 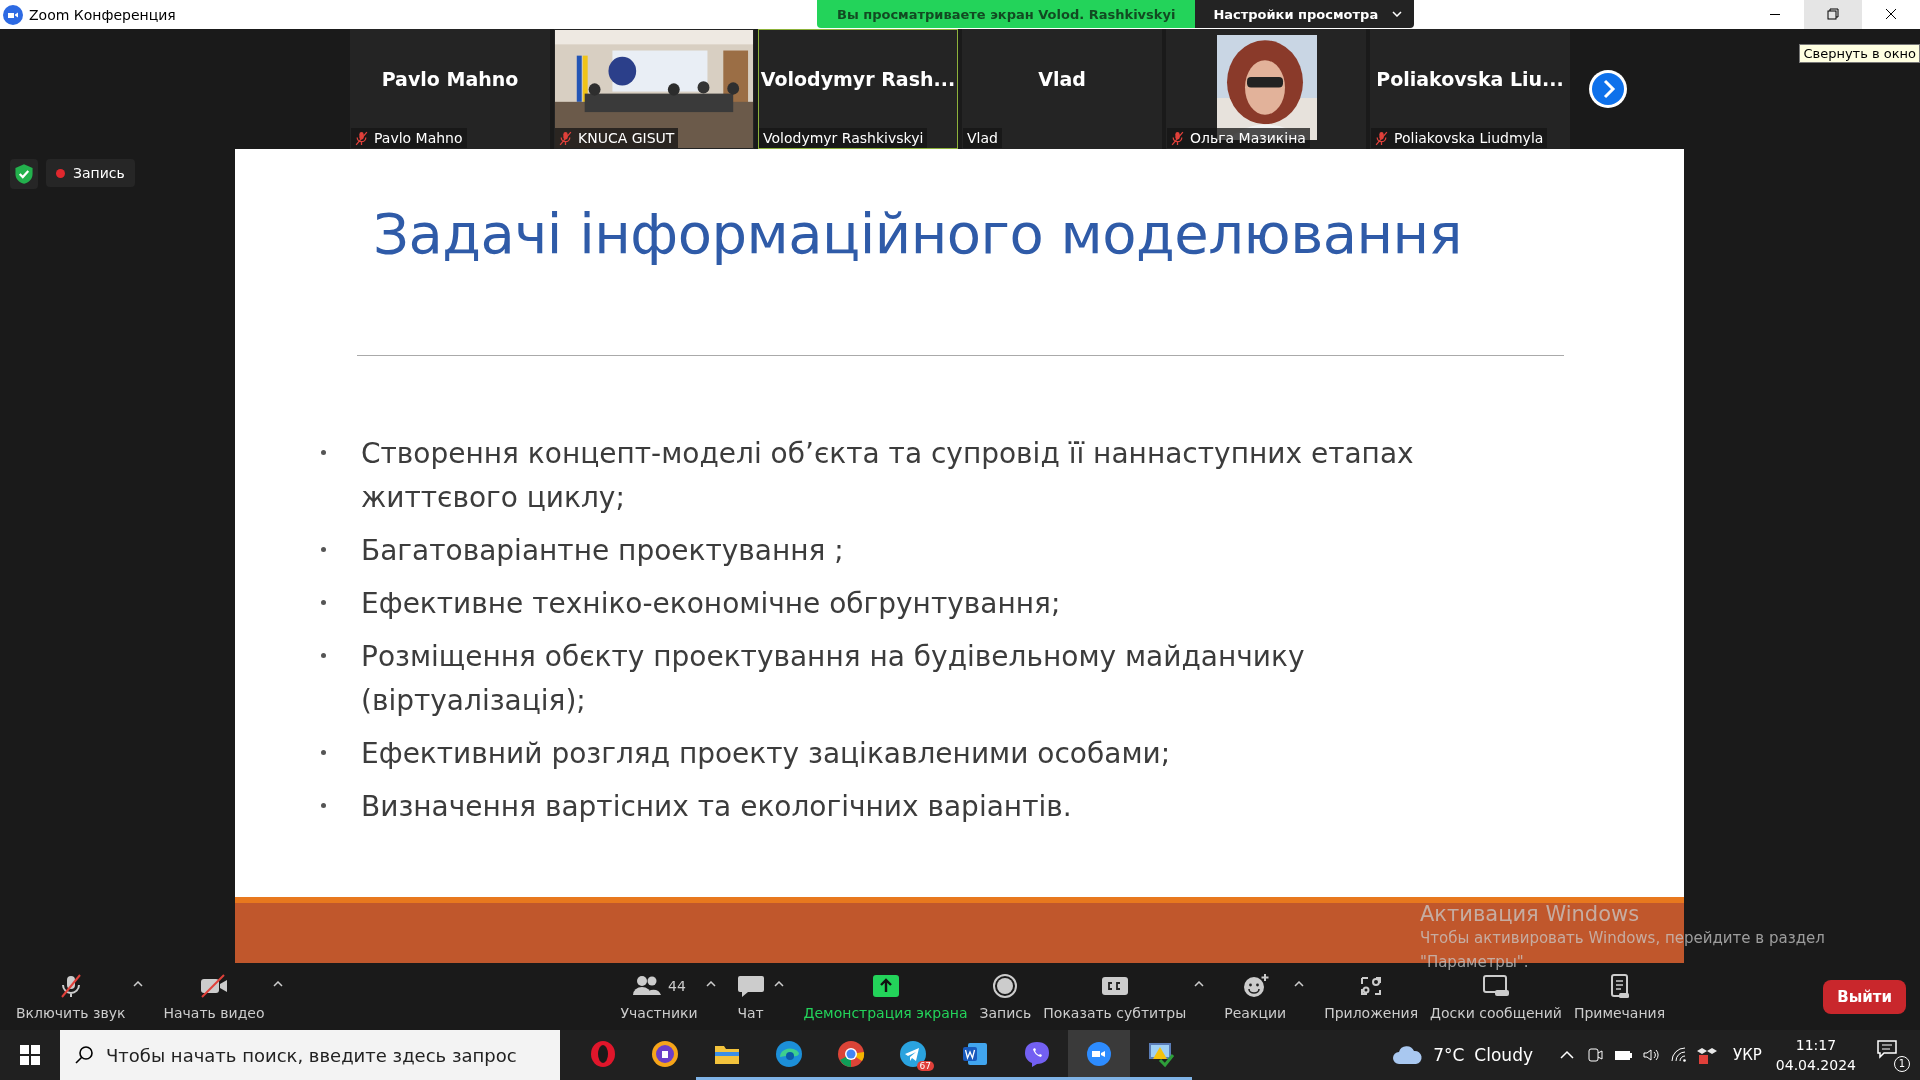 I want to click on share-screen-icon, so click(x=885, y=985).